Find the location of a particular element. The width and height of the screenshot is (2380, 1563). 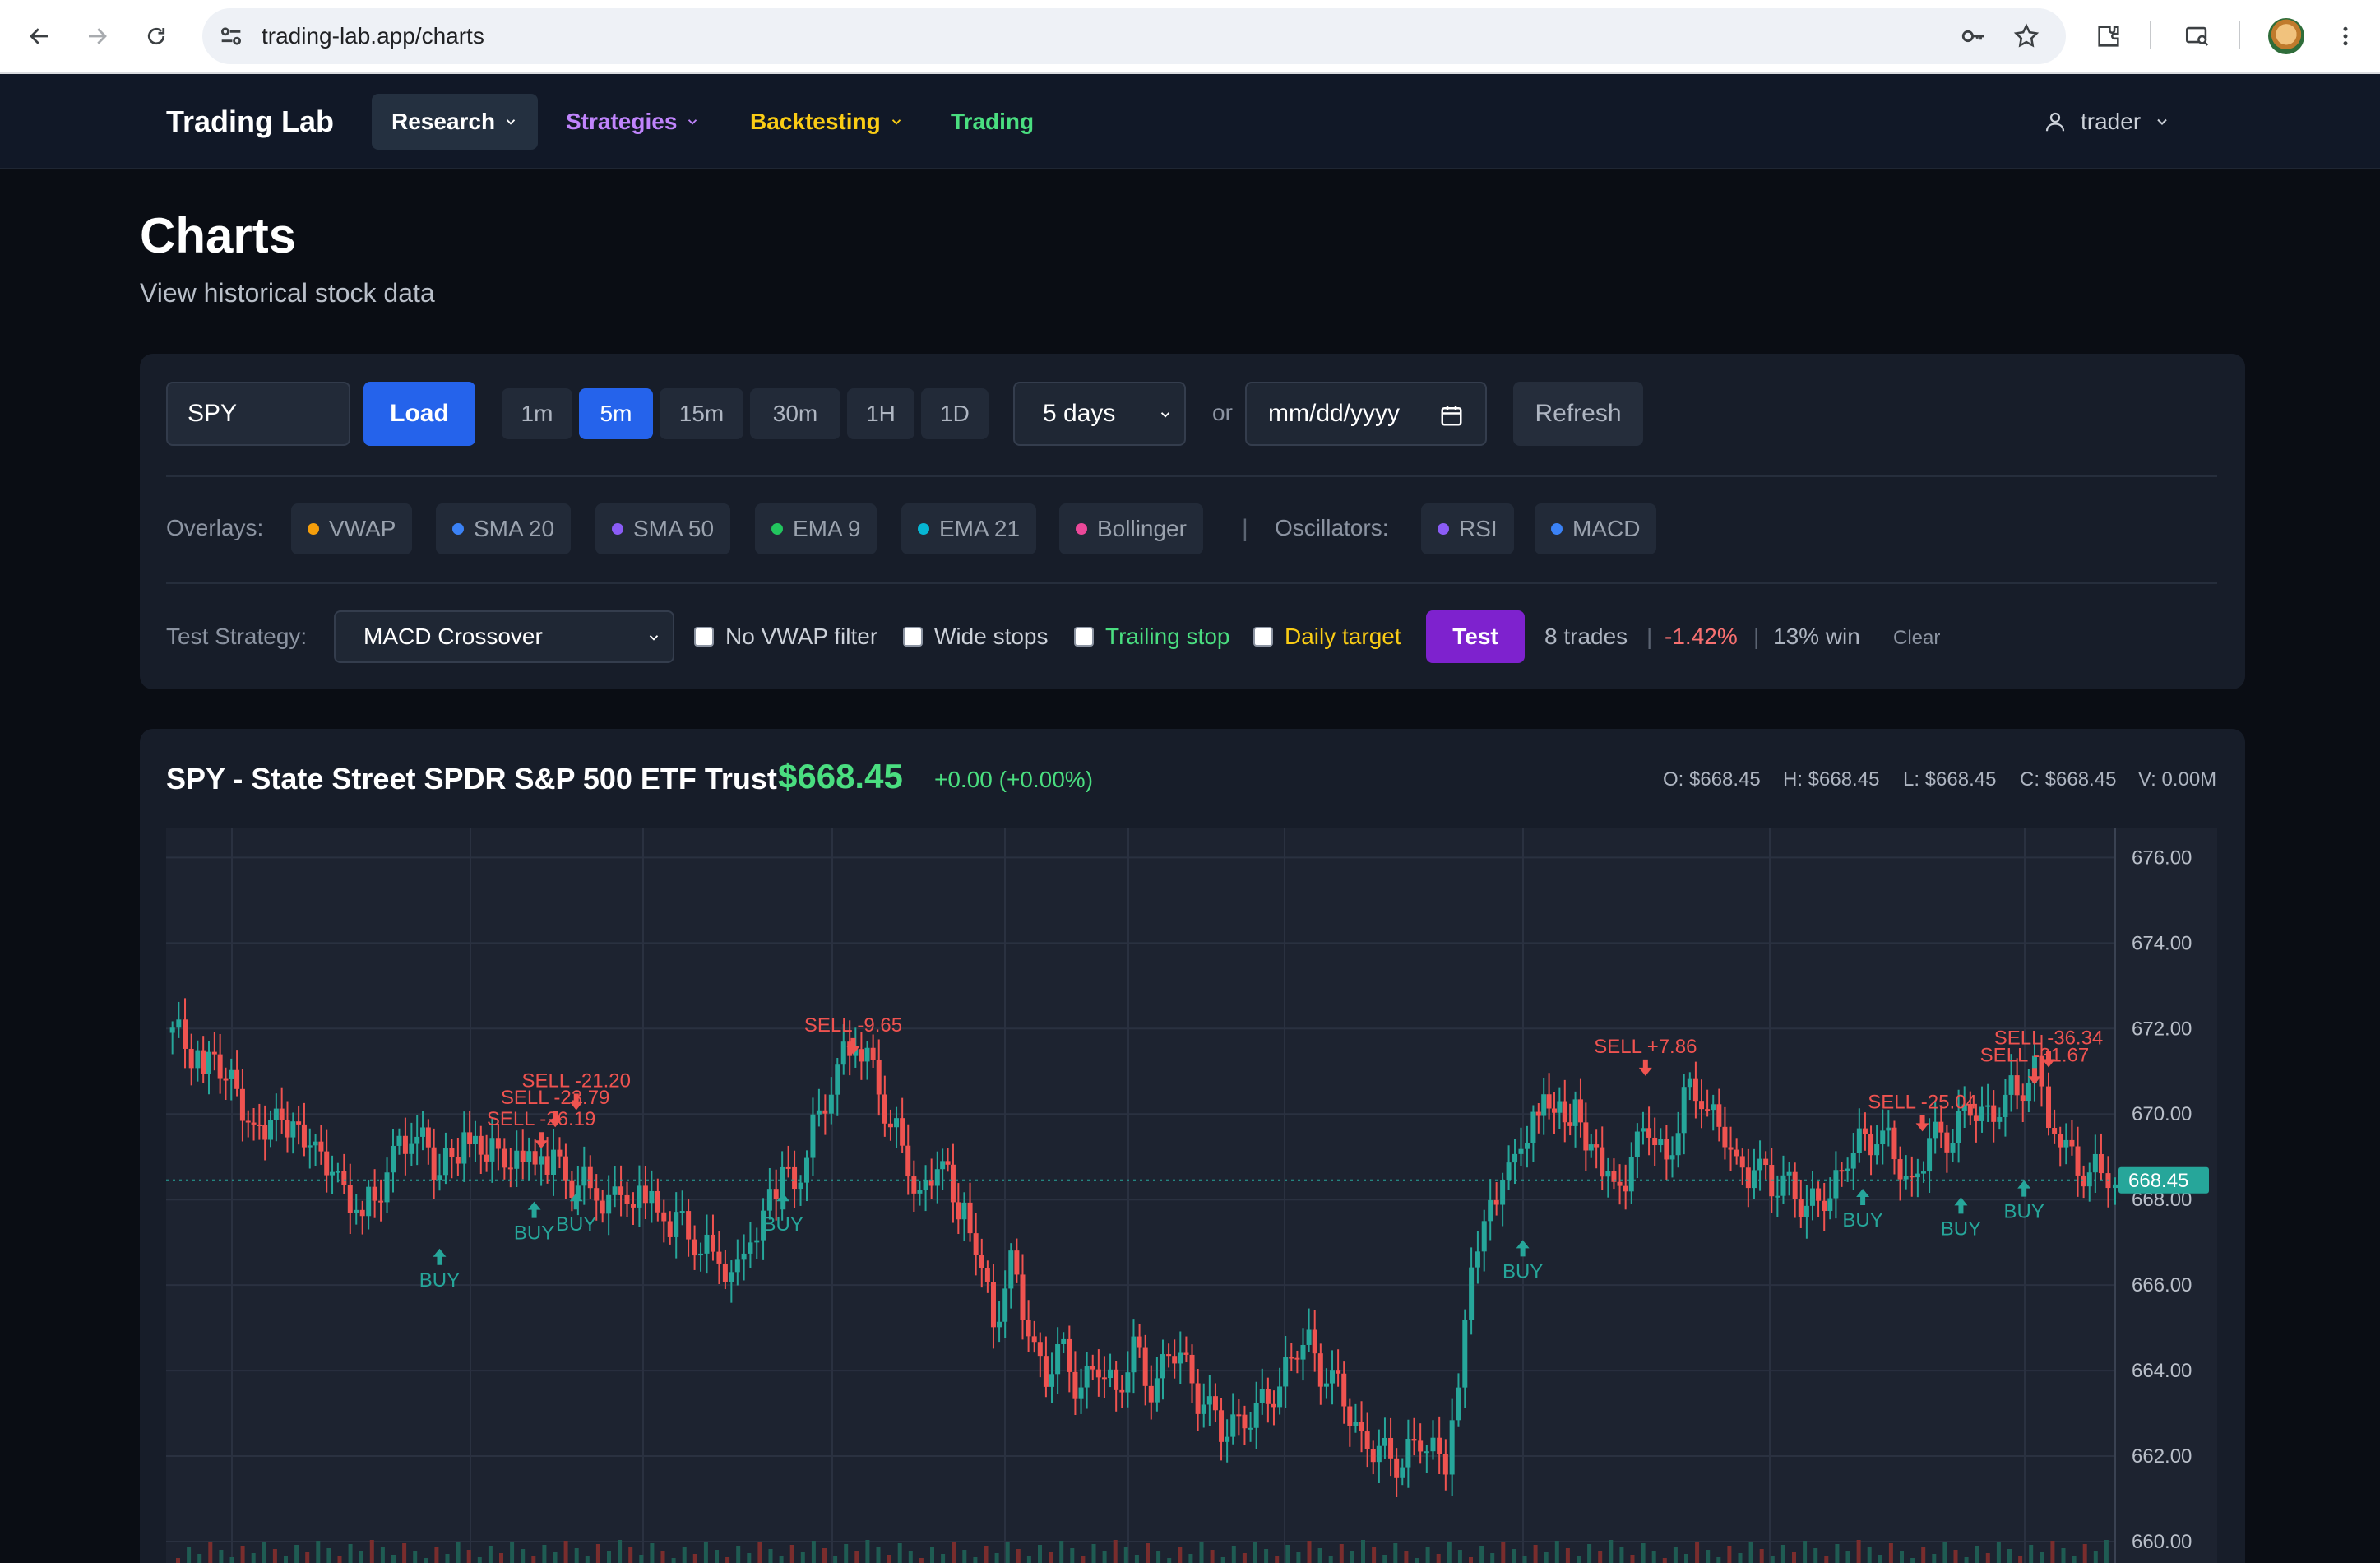

symbol-input: SPY is located at coordinates (258, 414).